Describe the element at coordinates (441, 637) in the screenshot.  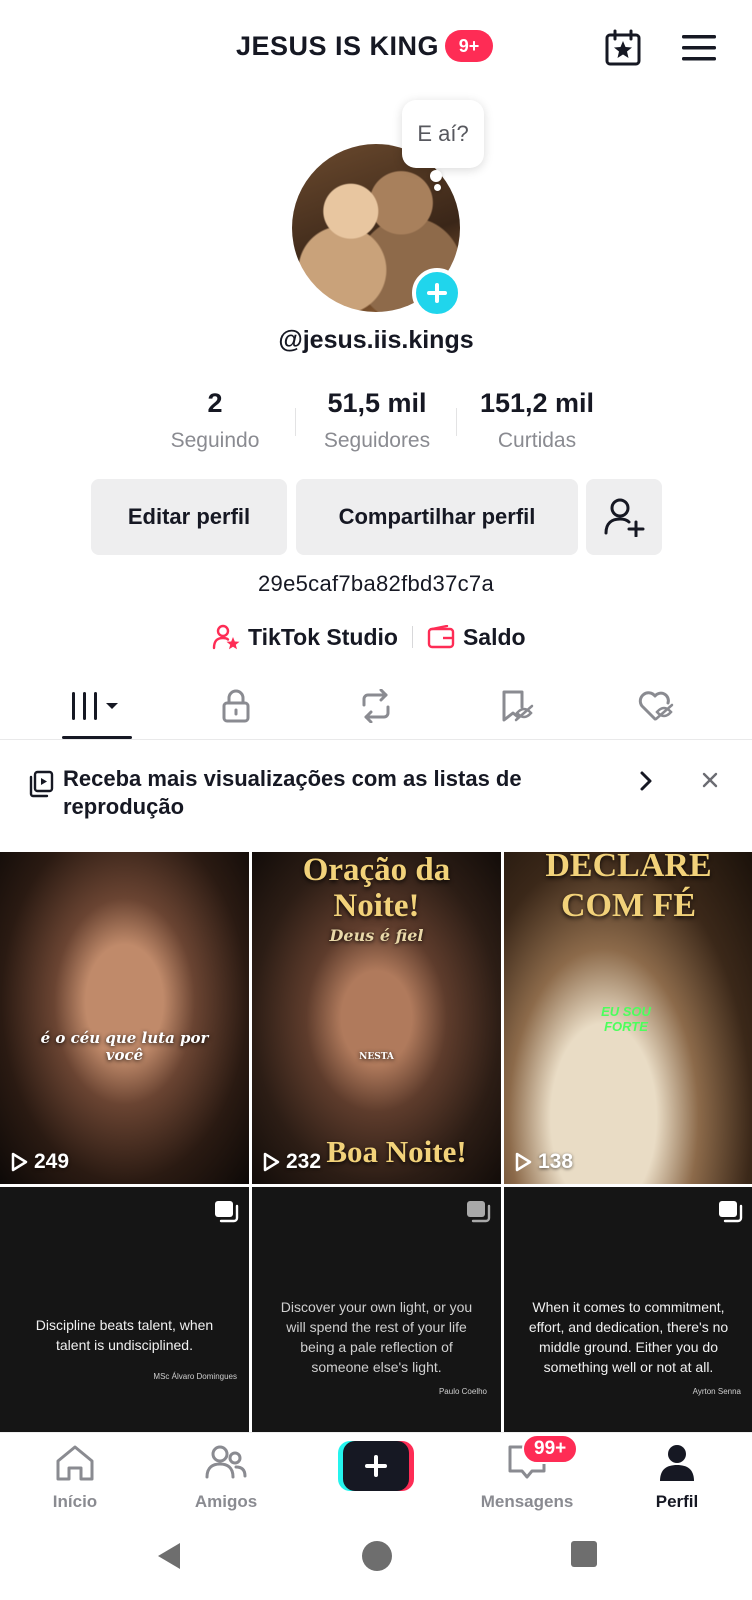
I see `wallet-icon` at that location.